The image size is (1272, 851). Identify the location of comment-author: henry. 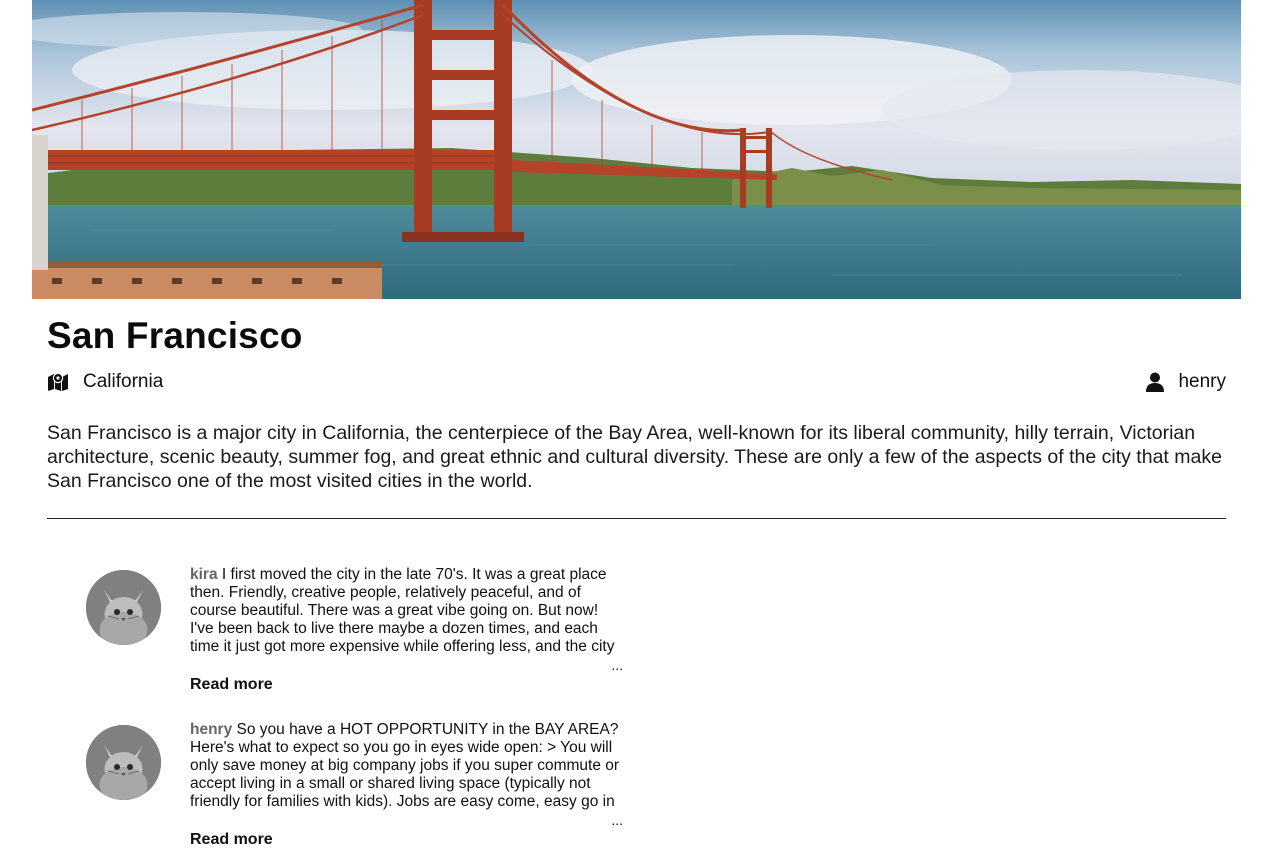
(211, 729).